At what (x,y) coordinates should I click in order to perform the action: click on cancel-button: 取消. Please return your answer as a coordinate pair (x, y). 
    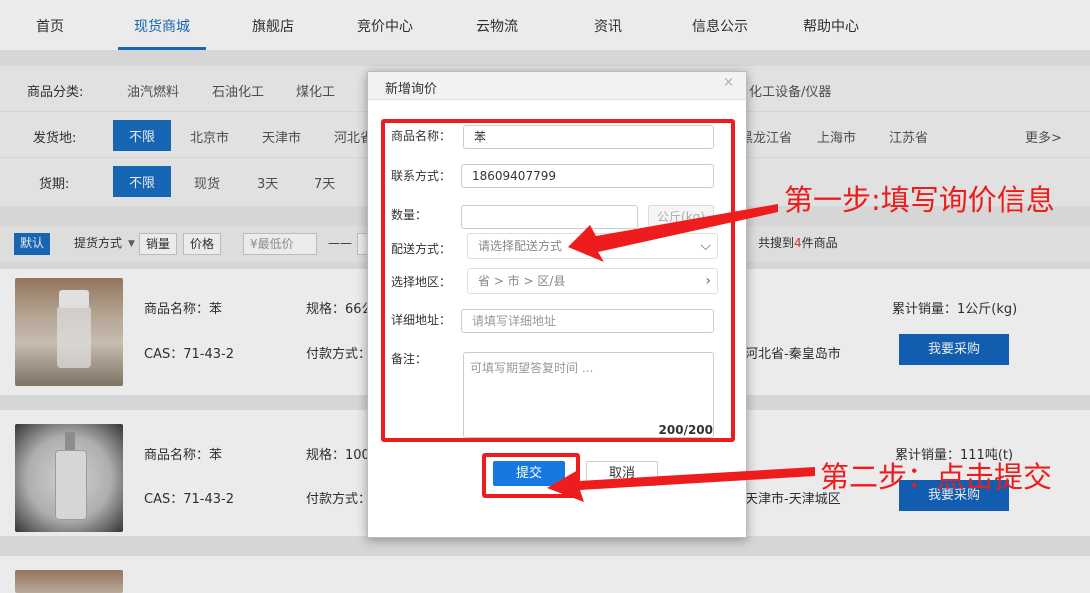
    Looking at the image, I should click on (622, 473).